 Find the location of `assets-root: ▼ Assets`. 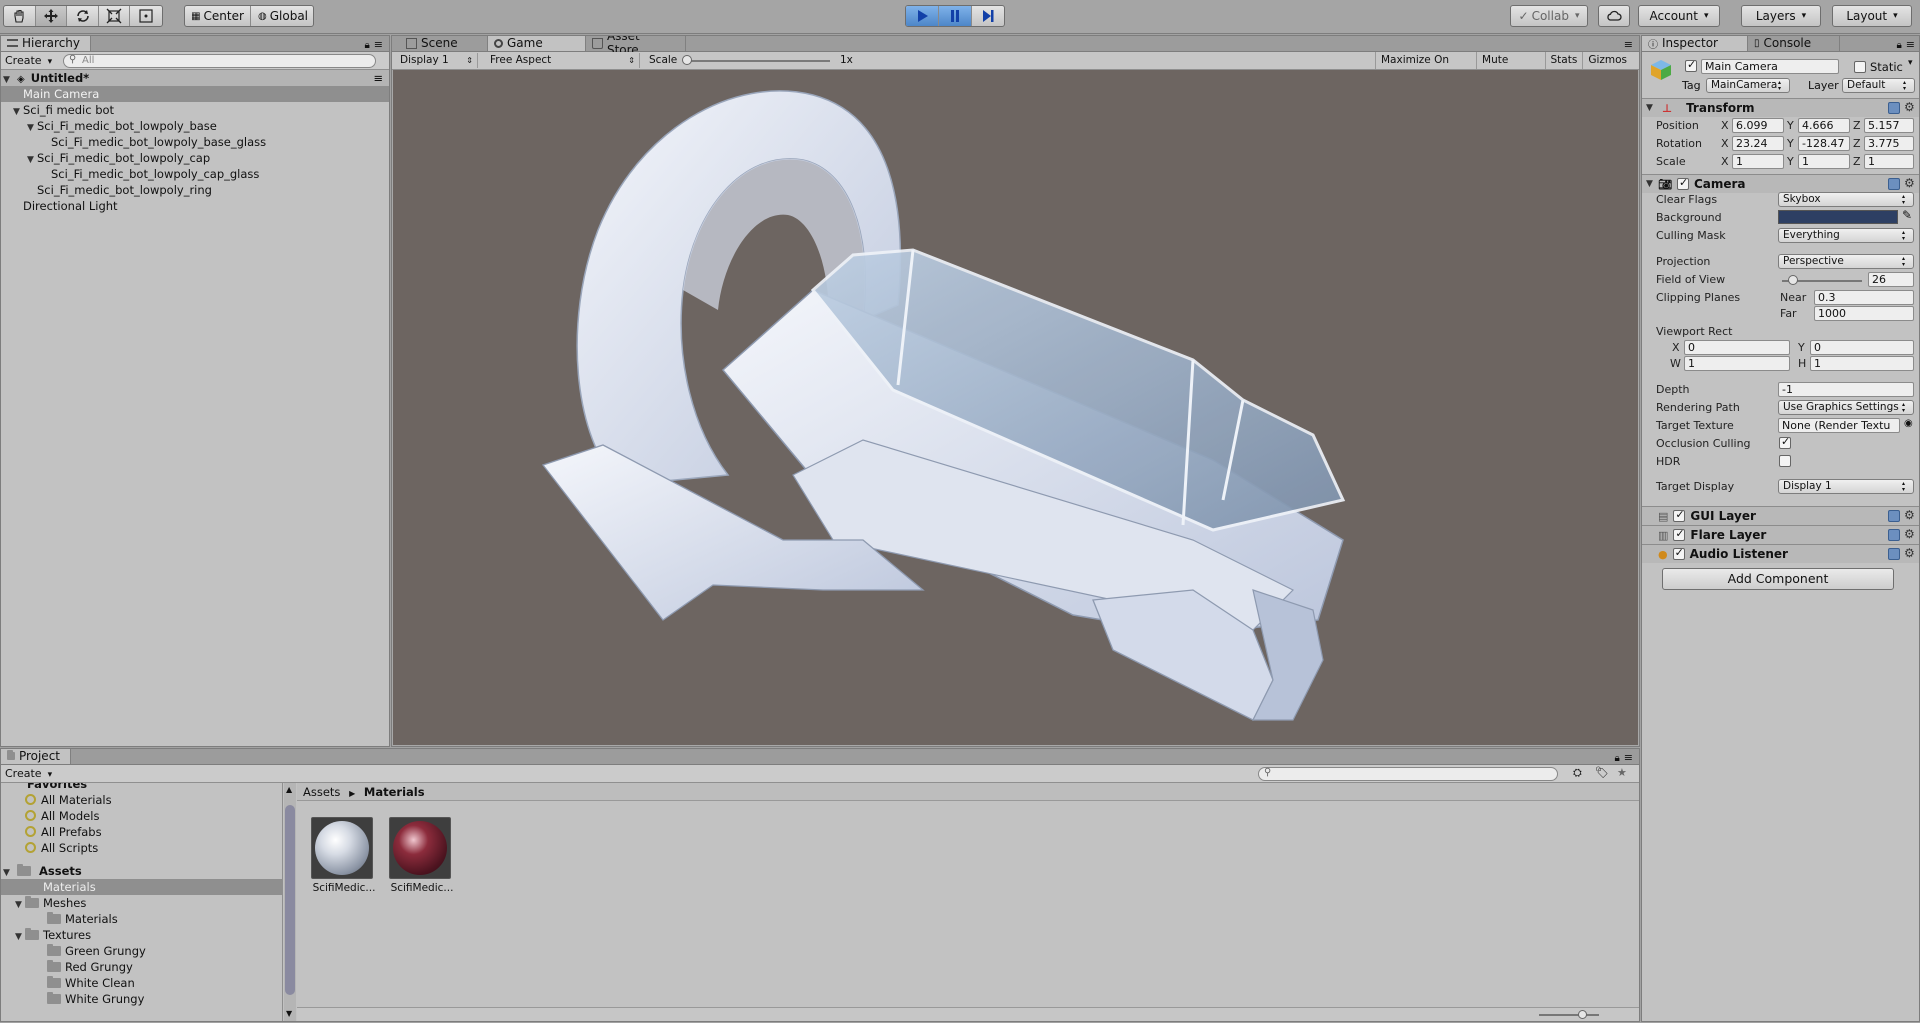

assets-root: ▼ Assets is located at coordinates (42, 871).